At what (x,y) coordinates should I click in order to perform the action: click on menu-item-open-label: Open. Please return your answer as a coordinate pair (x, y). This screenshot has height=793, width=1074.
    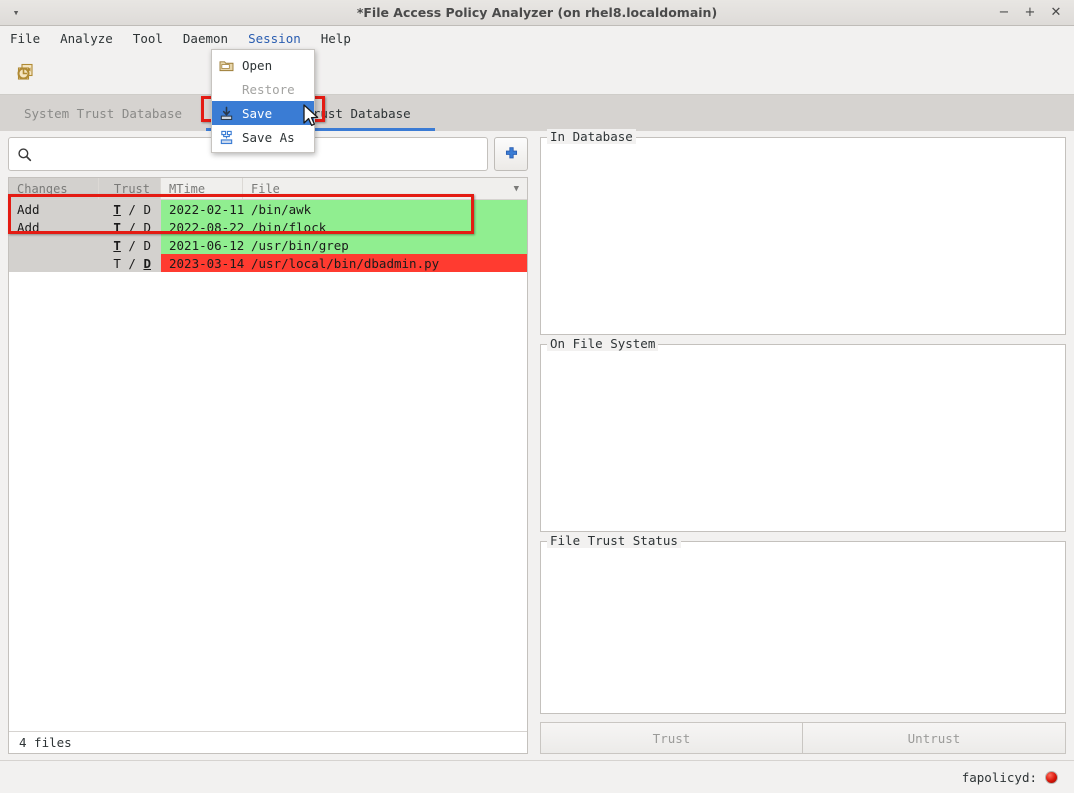
    Looking at the image, I should click on (257, 65).